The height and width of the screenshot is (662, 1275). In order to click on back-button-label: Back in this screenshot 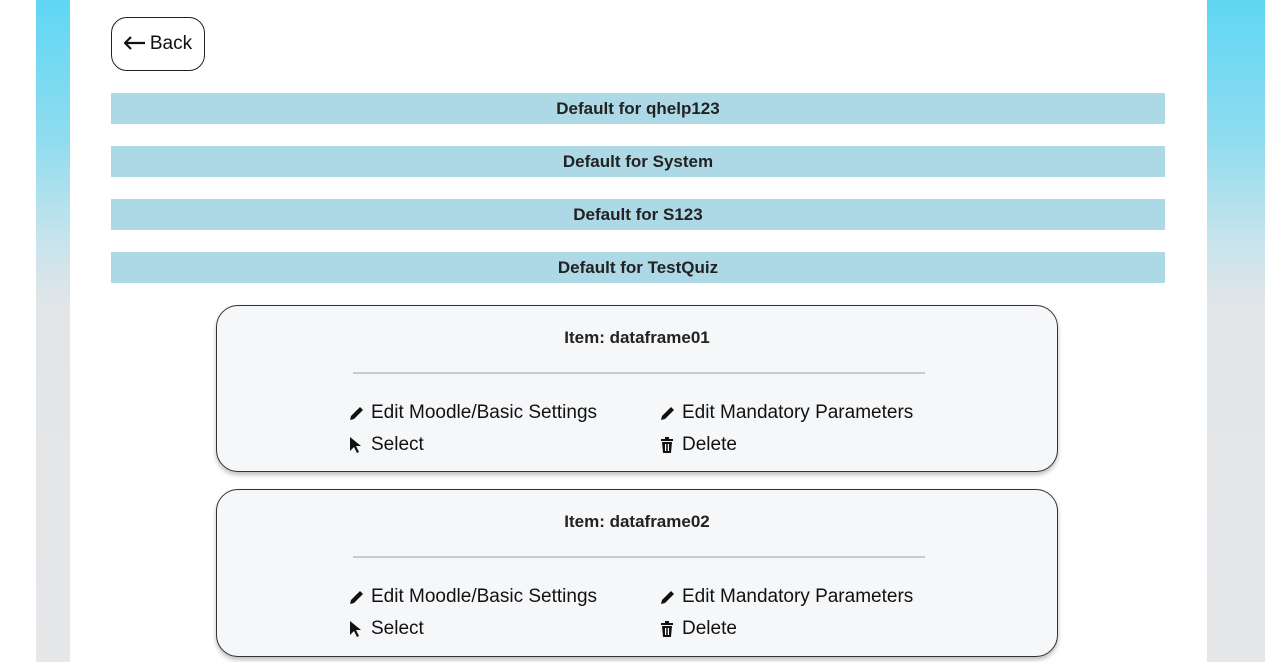, I will do `click(171, 43)`.